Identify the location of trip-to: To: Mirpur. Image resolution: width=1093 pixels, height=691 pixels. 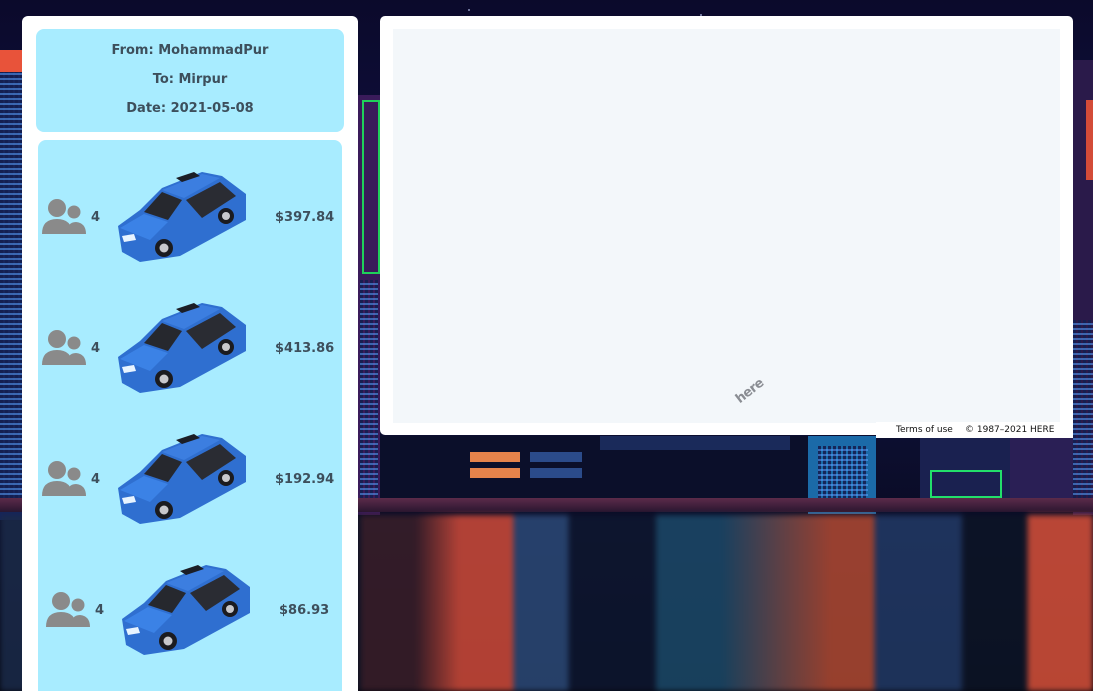
(190, 79).